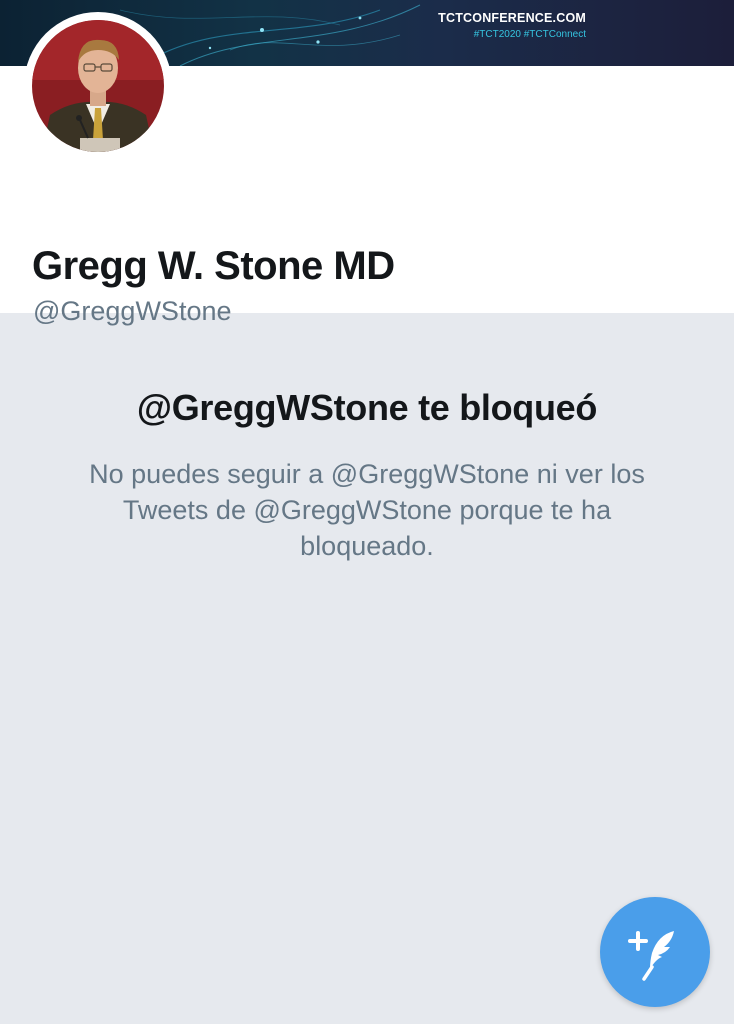 The width and height of the screenshot is (734, 1024). Describe the element at coordinates (512, 18) in the screenshot. I see `banner-site-text: TCTCONFERENCE.COM` at that location.